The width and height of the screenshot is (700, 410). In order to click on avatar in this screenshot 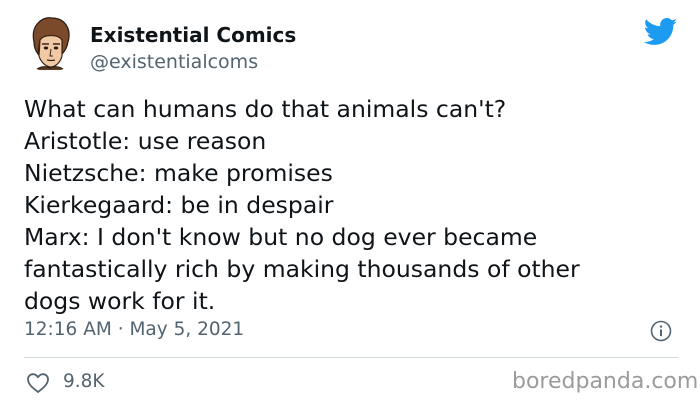, I will do `click(50, 42)`.